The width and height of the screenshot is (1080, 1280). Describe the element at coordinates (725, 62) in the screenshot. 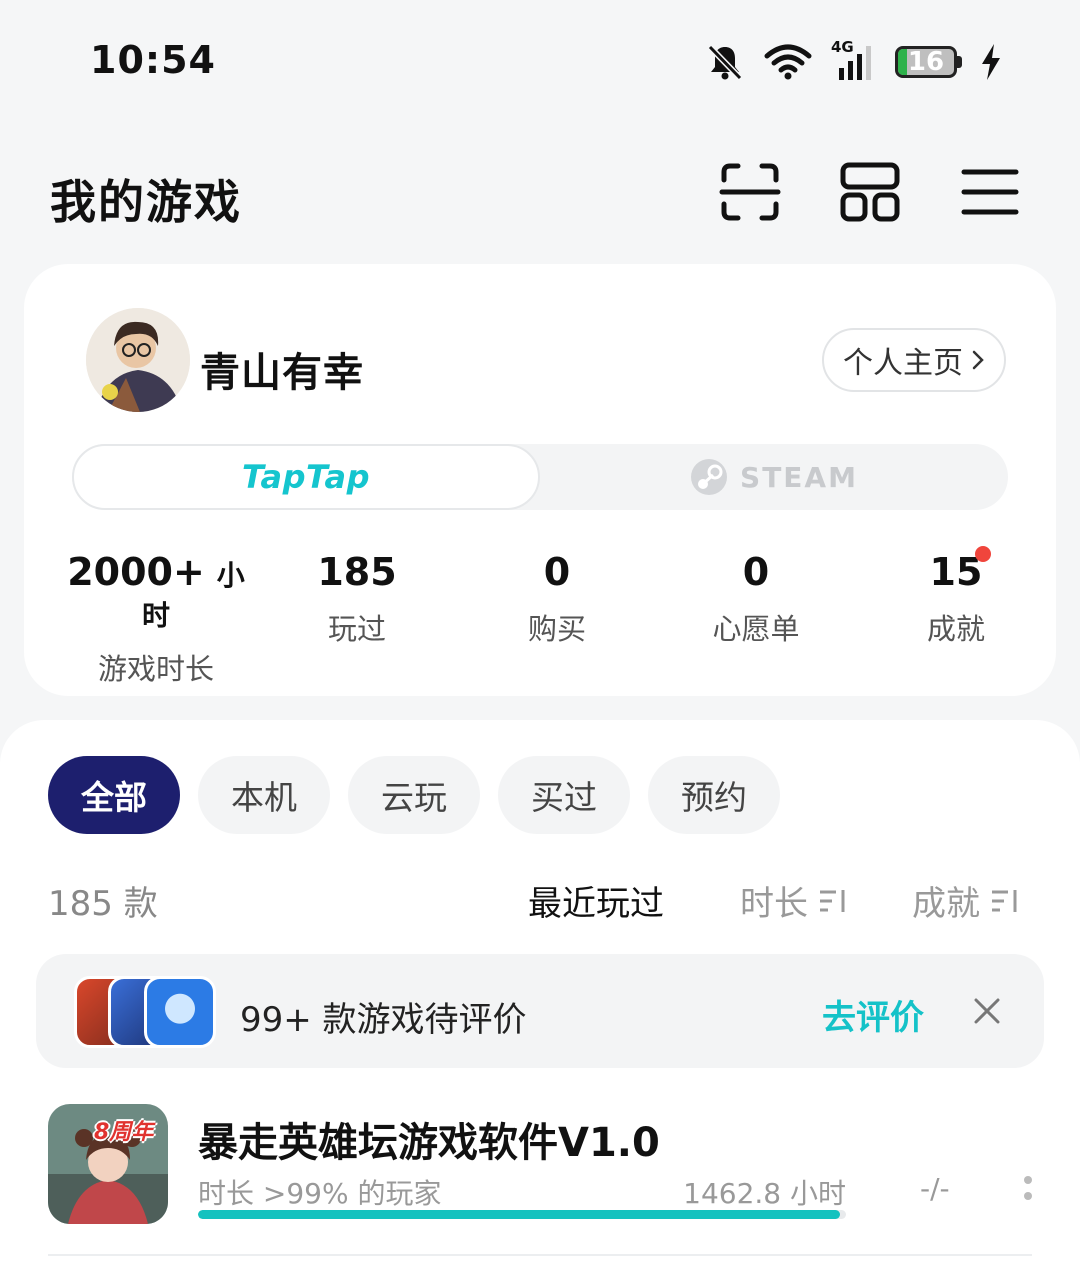

I see `bell-muted-icon` at that location.